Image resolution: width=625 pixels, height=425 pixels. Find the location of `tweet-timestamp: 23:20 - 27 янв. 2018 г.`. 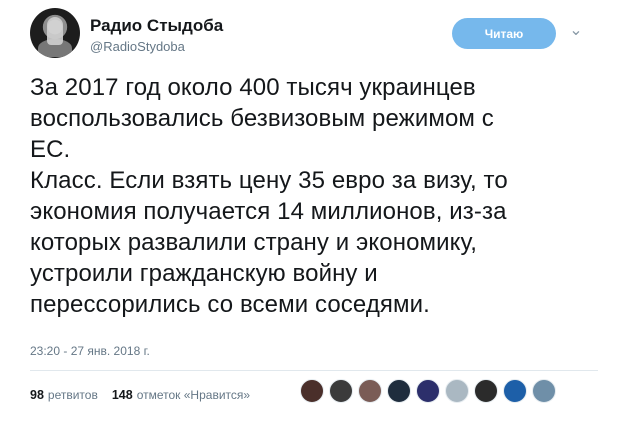

tweet-timestamp: 23:20 - 27 янв. 2018 г. is located at coordinates (90, 351).